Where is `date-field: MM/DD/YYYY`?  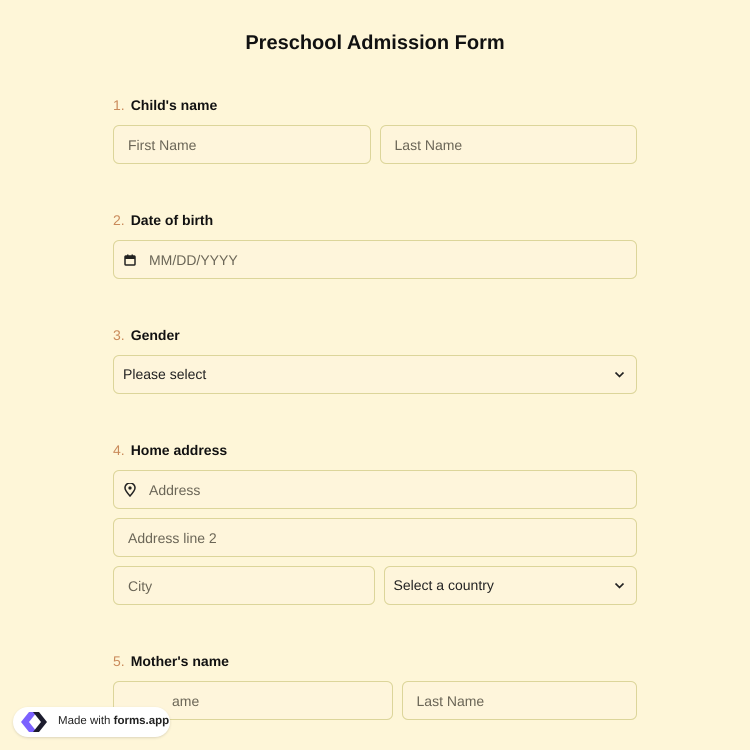
date-field: MM/DD/YYYY is located at coordinates (375, 259).